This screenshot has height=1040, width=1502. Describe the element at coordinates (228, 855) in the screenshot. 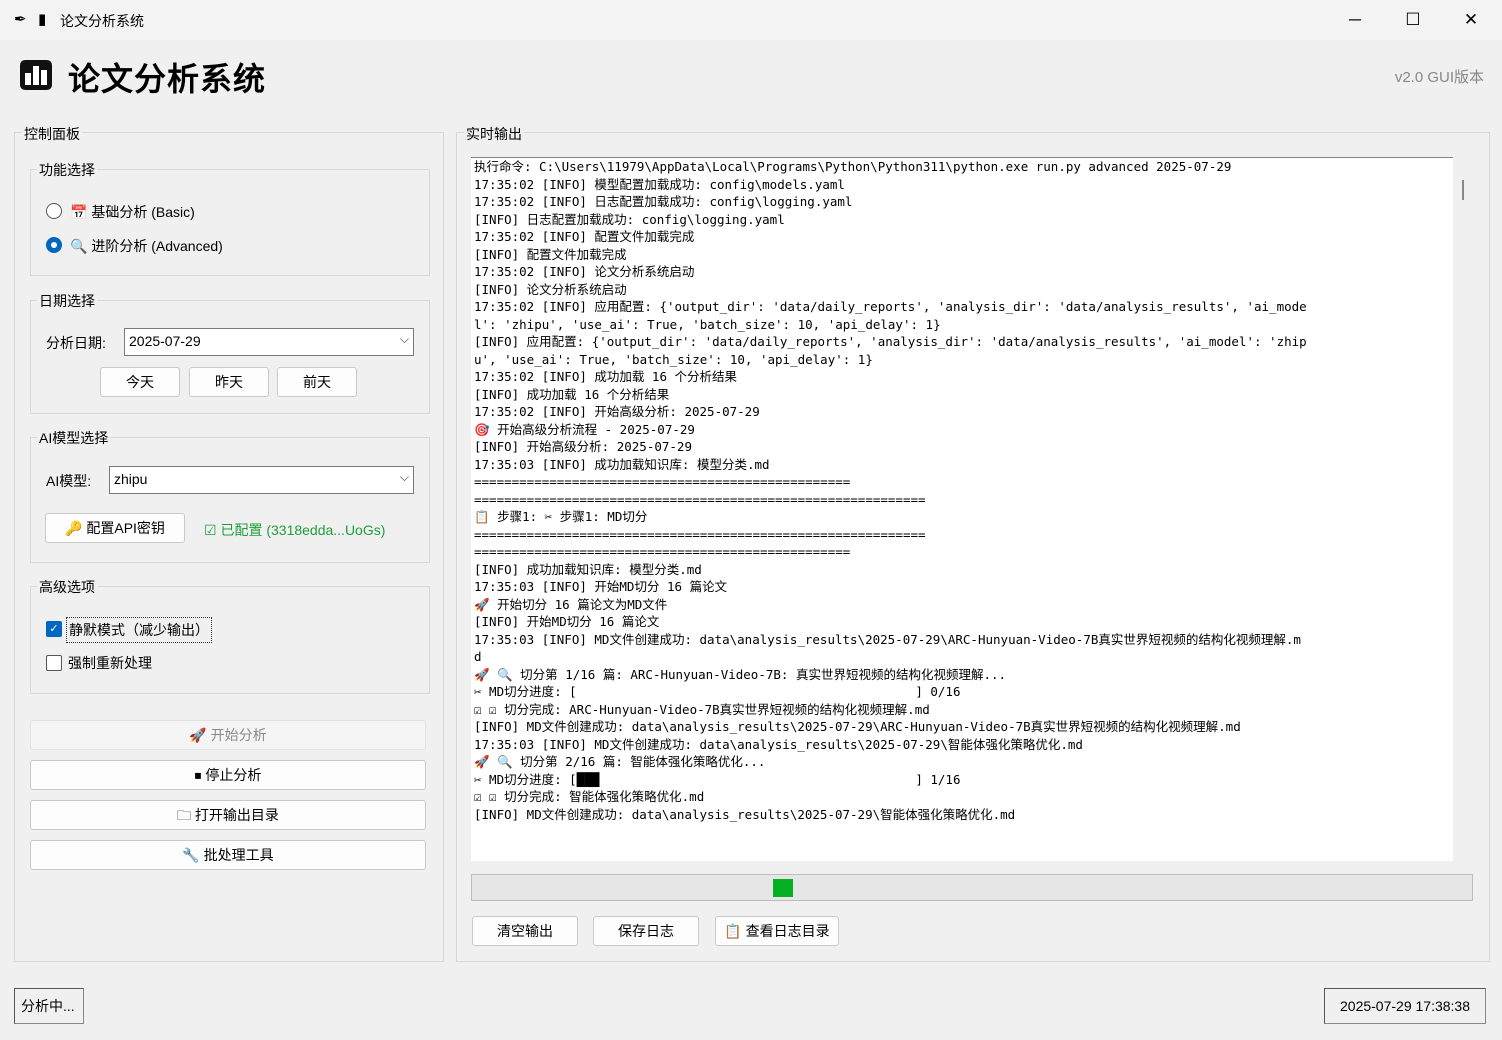

I see `batch-tool-button: 🔧 批处理工具` at that location.